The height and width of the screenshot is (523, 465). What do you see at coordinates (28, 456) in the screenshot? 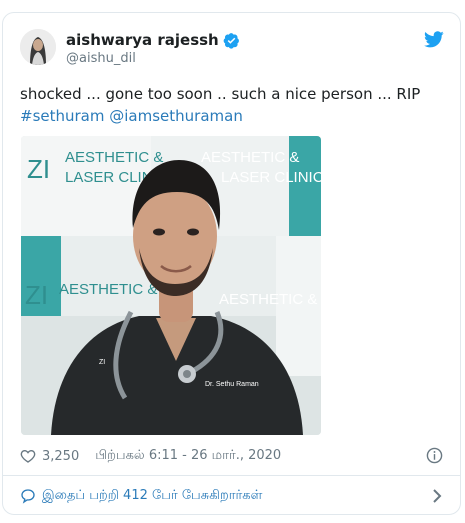
I see `heart-icon` at bounding box center [28, 456].